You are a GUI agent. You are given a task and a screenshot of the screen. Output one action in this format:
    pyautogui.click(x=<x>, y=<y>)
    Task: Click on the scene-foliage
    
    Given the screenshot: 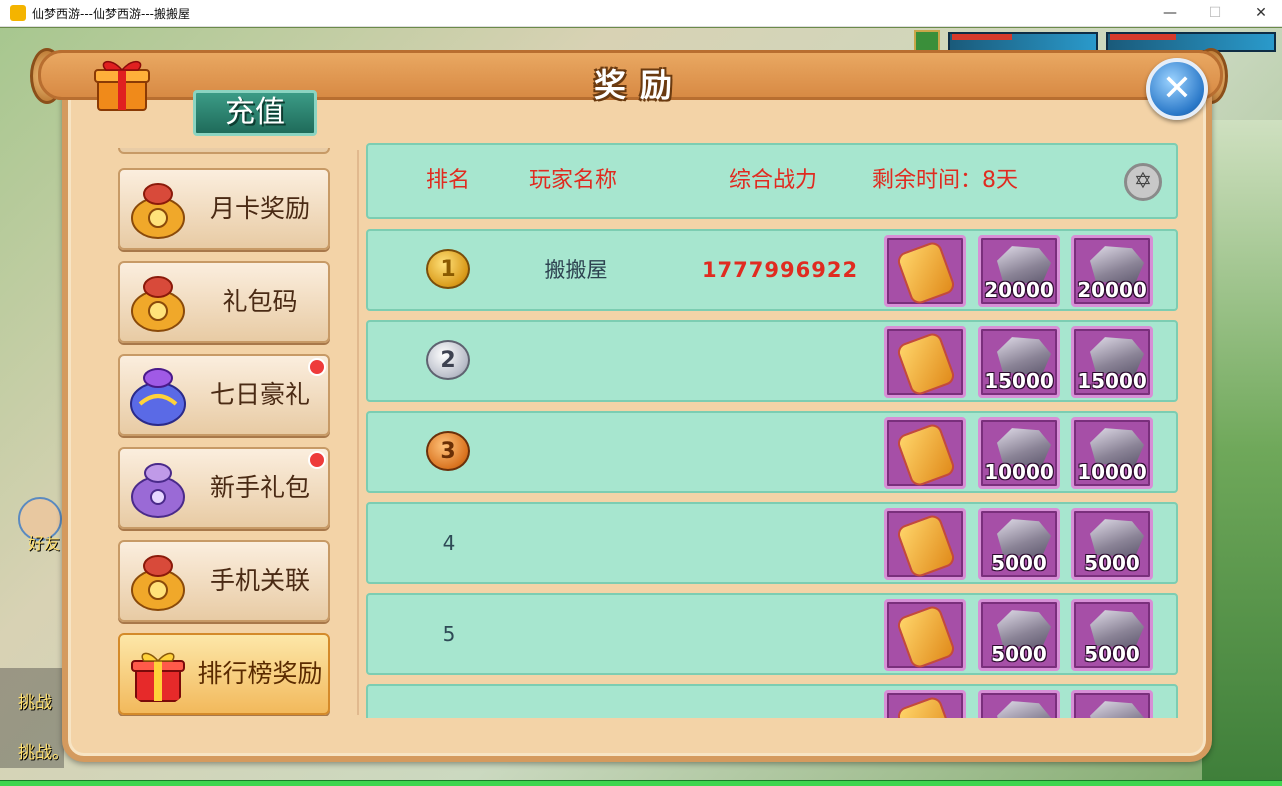 What is the action you would take?
    pyautogui.click(x=1242, y=450)
    